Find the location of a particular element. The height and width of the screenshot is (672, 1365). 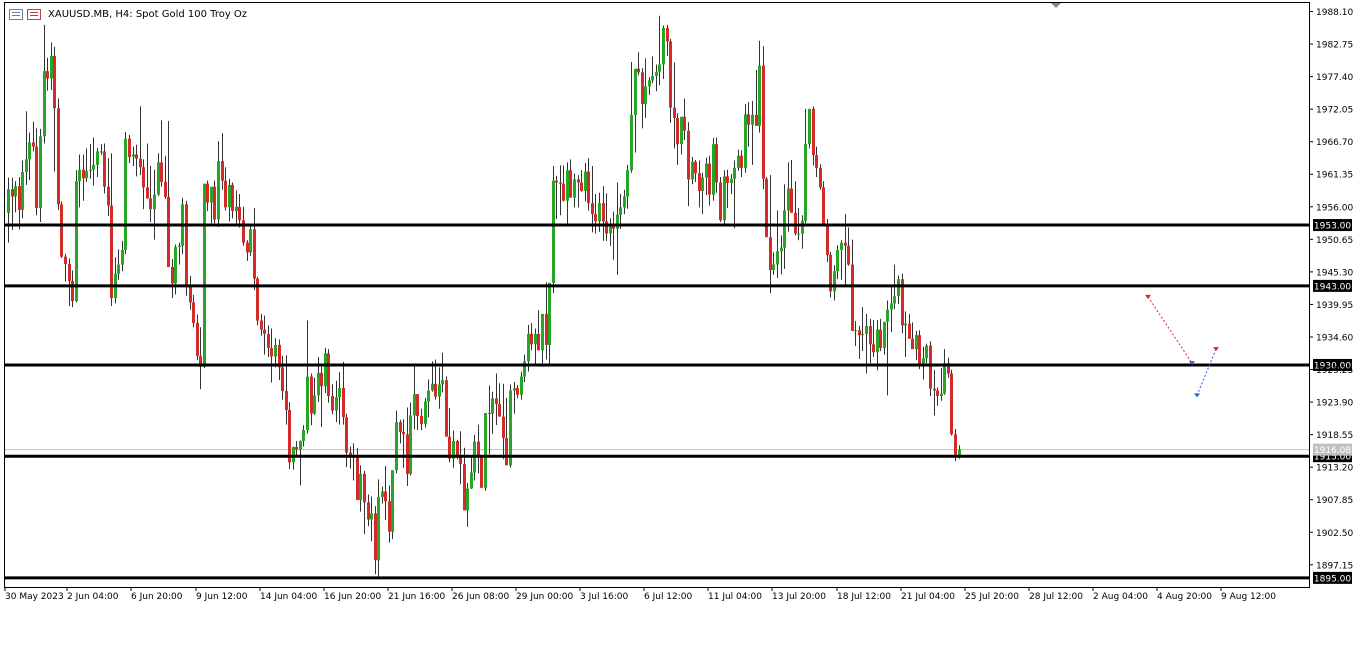

x-tick-label: 2 Jun 04:00 is located at coordinates (93, 597).